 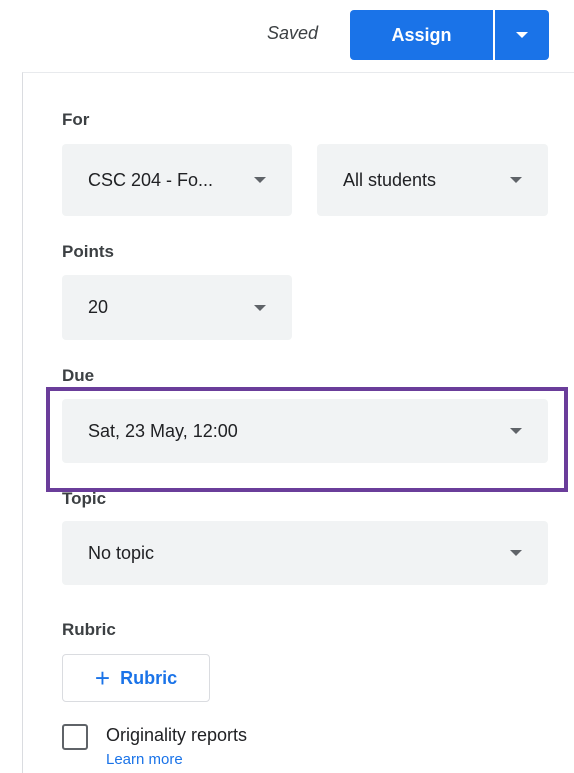 I want to click on points-label: Points, so click(x=88, y=251).